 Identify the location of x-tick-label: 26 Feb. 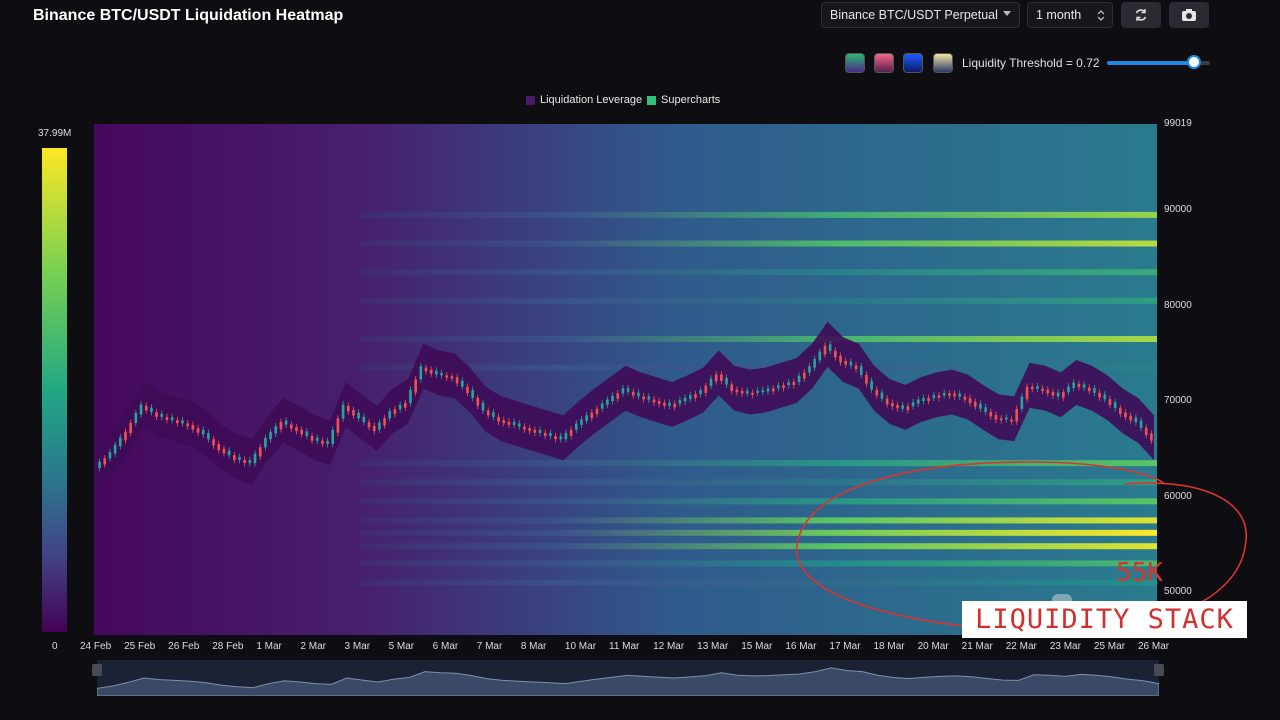
(184, 646).